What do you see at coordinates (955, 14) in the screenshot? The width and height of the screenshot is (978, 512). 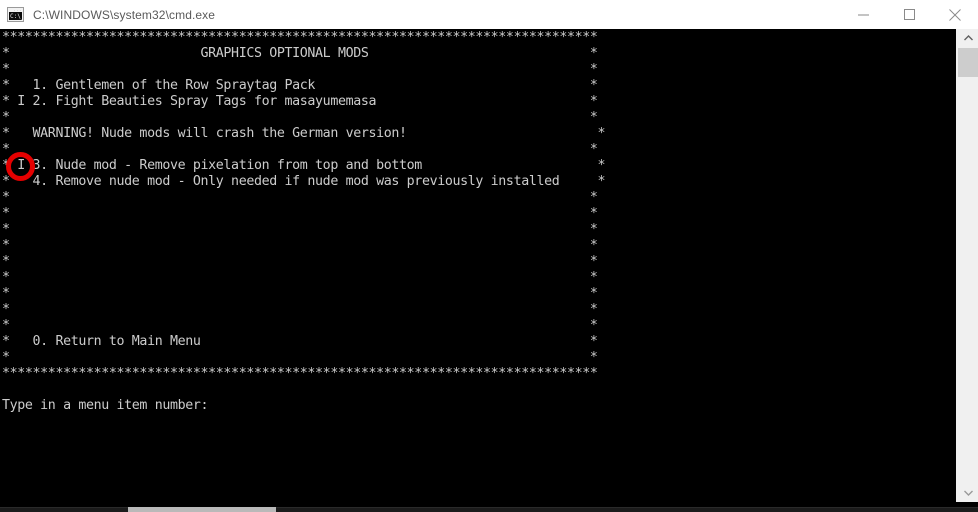 I see `close-button` at bounding box center [955, 14].